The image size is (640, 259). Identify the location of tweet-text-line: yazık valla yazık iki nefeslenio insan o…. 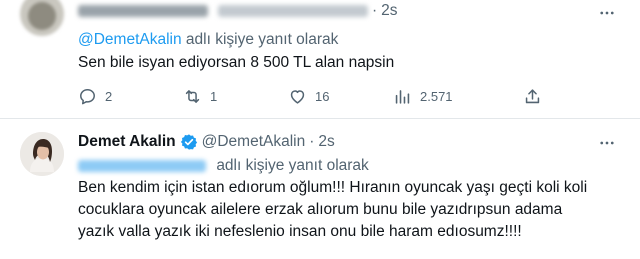
(300, 231).